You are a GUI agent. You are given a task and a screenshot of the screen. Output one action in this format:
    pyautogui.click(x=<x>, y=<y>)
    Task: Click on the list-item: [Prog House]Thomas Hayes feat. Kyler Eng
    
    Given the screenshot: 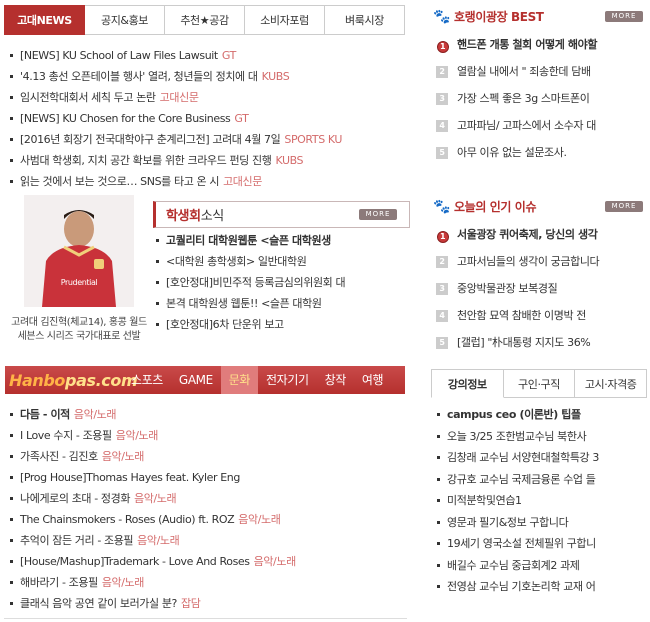 What is the action you would take?
    pyautogui.click(x=152, y=477)
    